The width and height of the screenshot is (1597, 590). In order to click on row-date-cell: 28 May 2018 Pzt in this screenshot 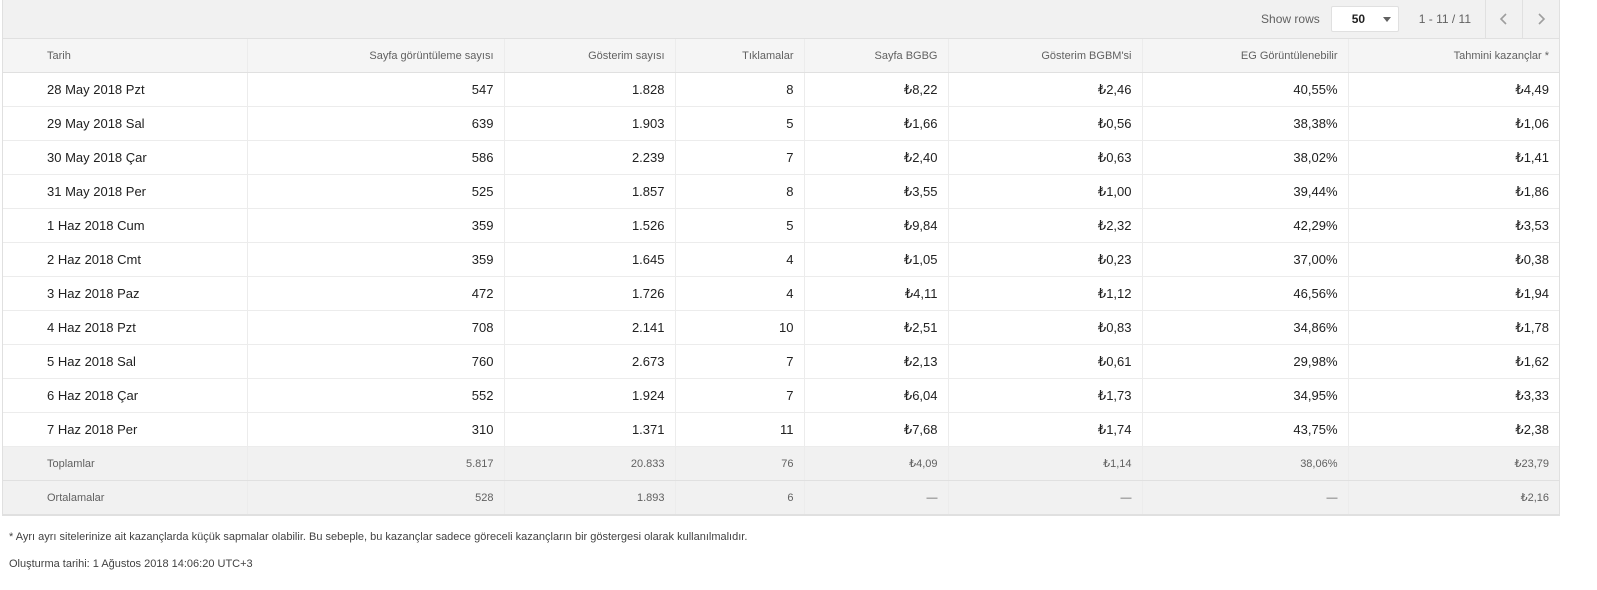, I will do `click(125, 89)`.